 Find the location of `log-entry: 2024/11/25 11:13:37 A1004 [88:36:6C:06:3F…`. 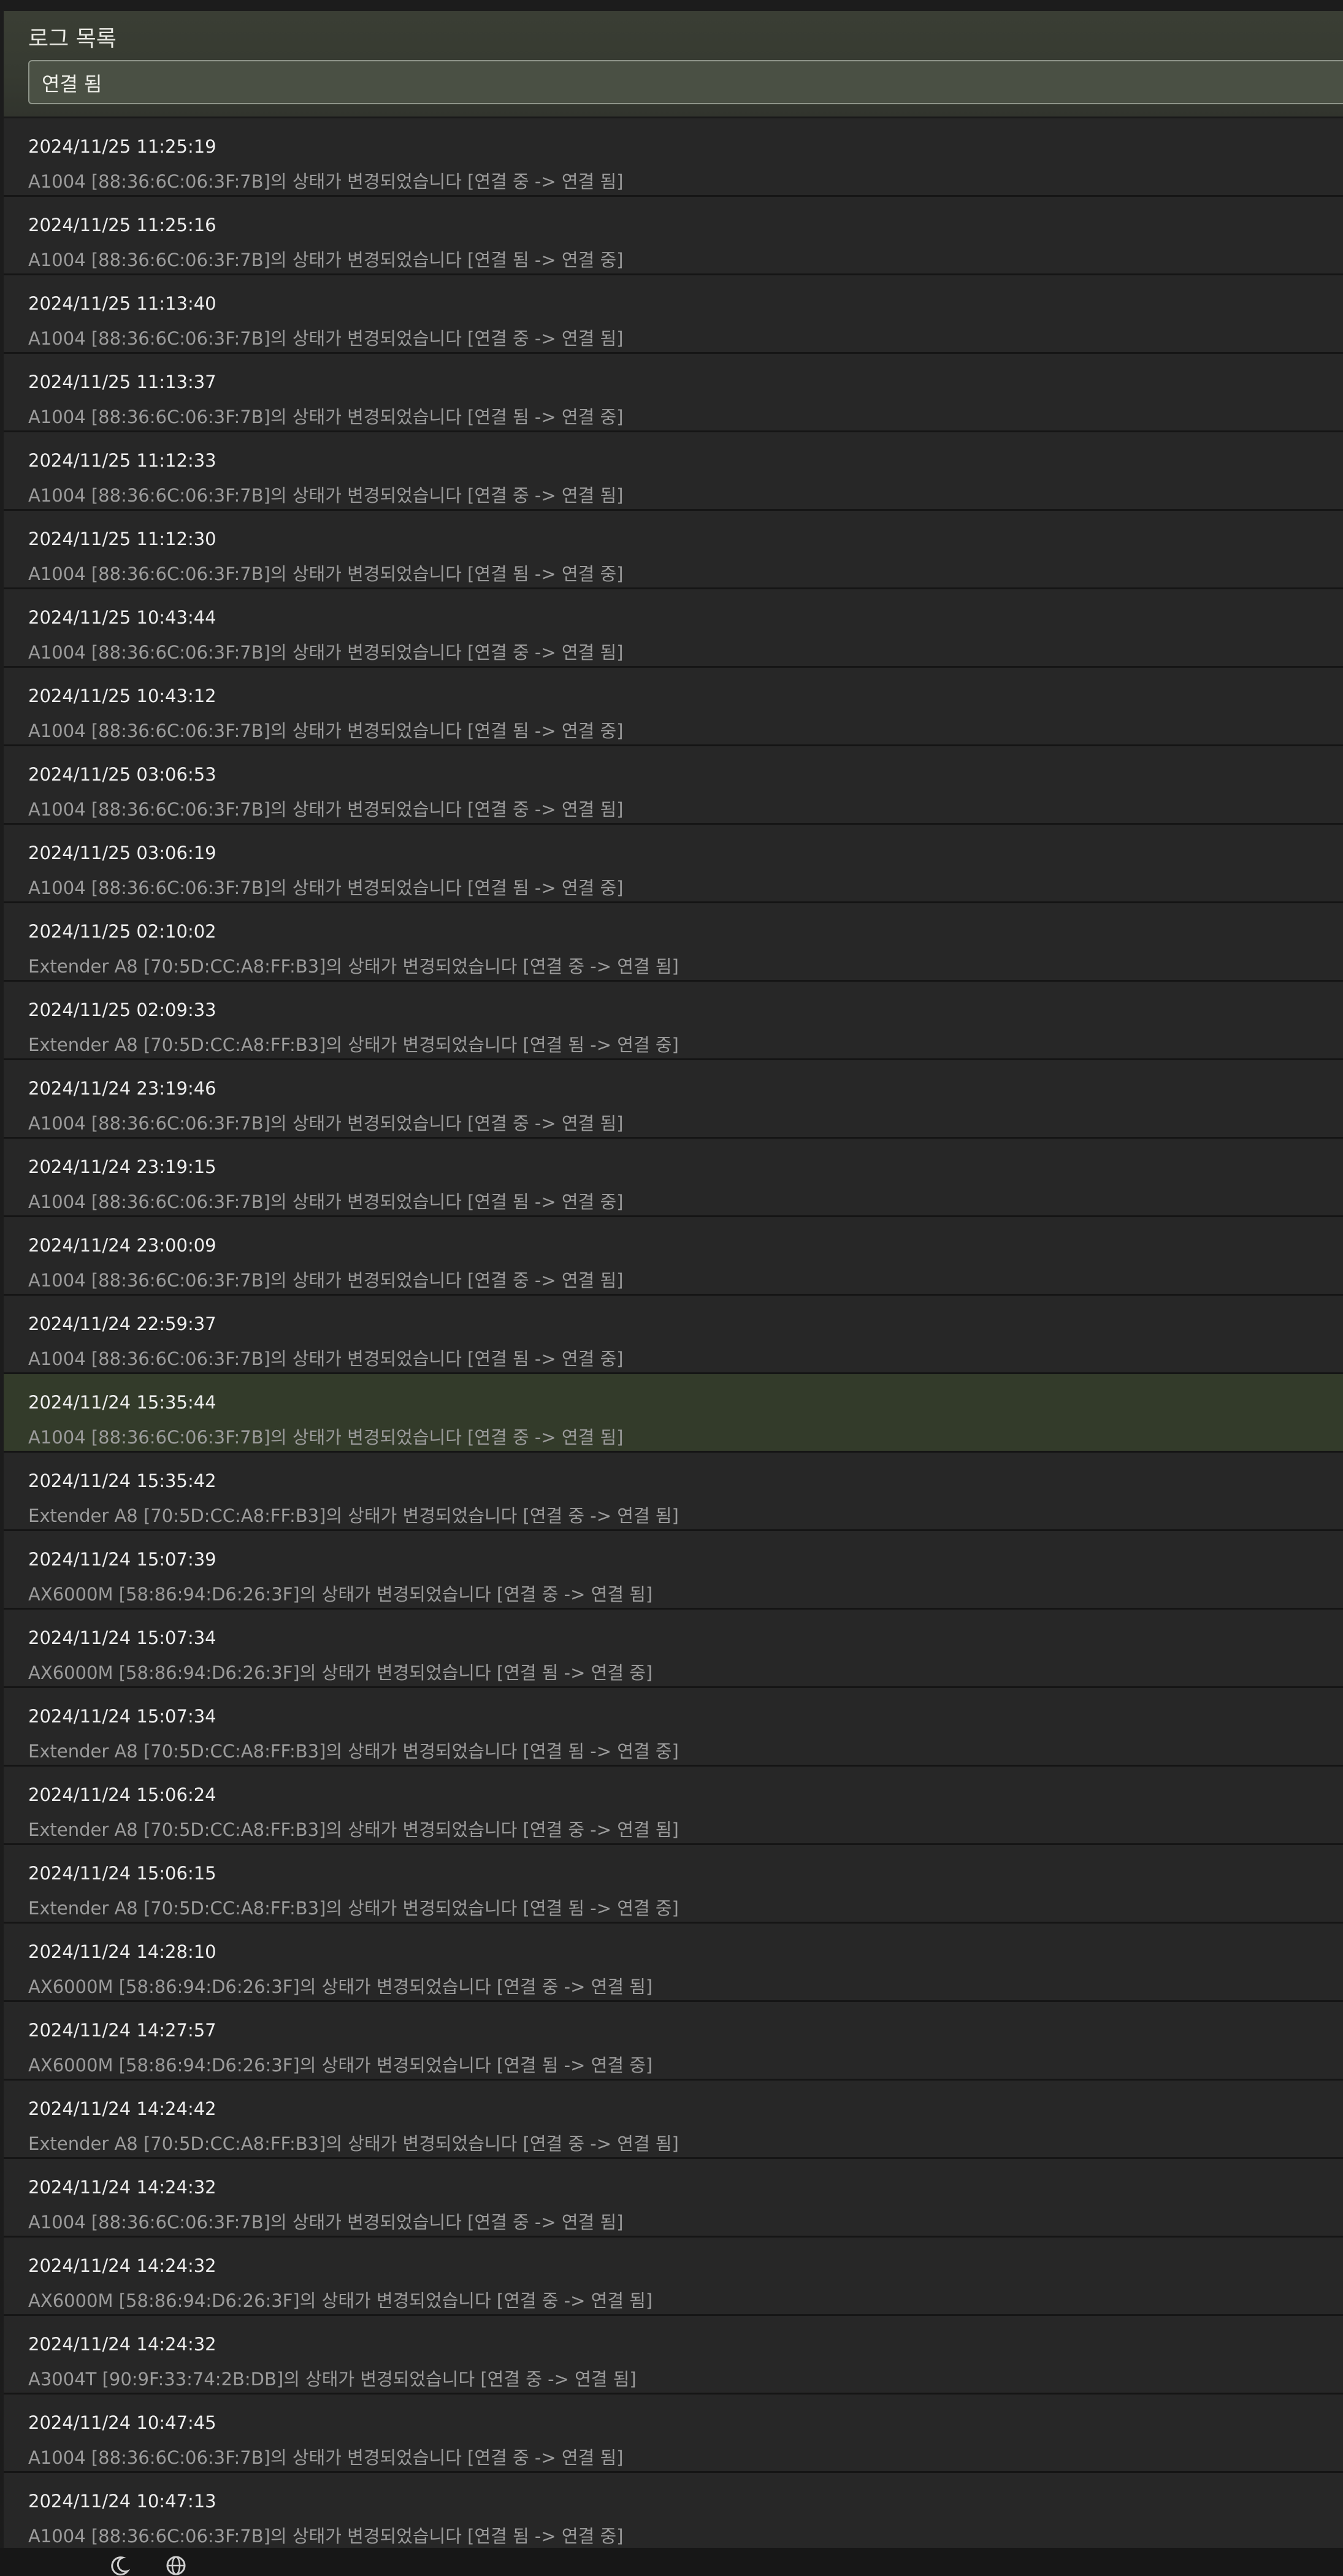

log-entry: 2024/11/25 11:13:37 A1004 [88:36:6C:06:3F… is located at coordinates (673, 393).